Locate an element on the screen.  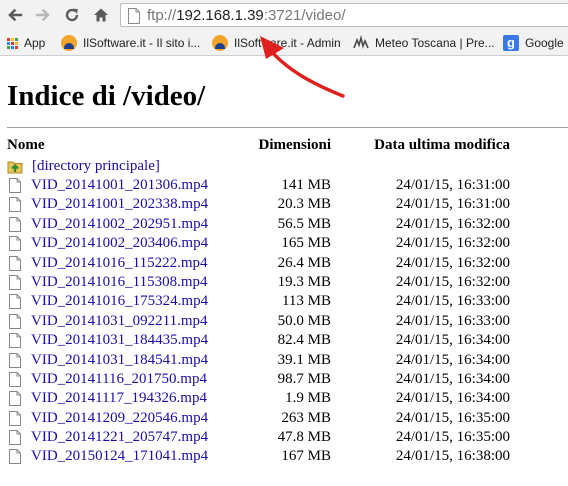
url-host: 192.168.1.39 is located at coordinates (220, 15).